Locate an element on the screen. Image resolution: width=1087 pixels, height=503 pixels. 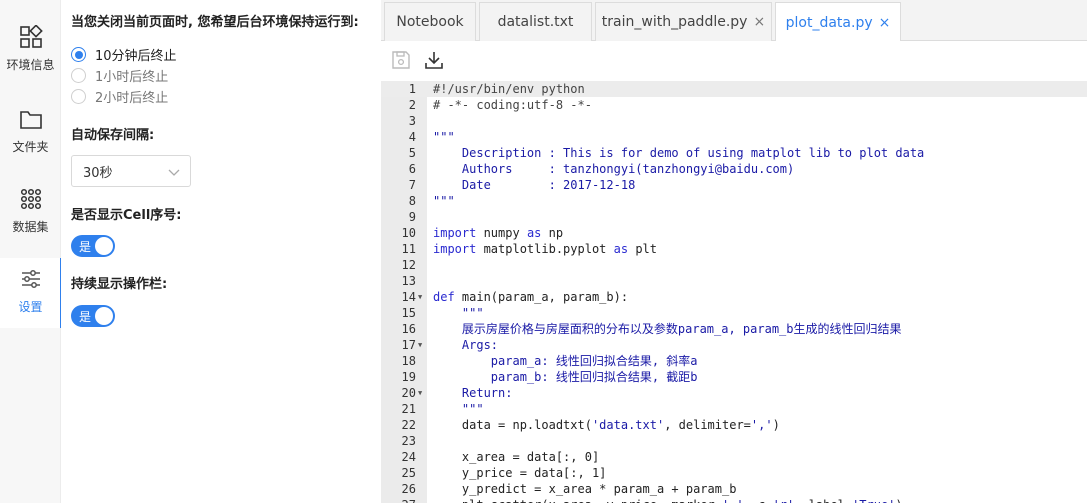
grid-icon is located at coordinates (31, 37).